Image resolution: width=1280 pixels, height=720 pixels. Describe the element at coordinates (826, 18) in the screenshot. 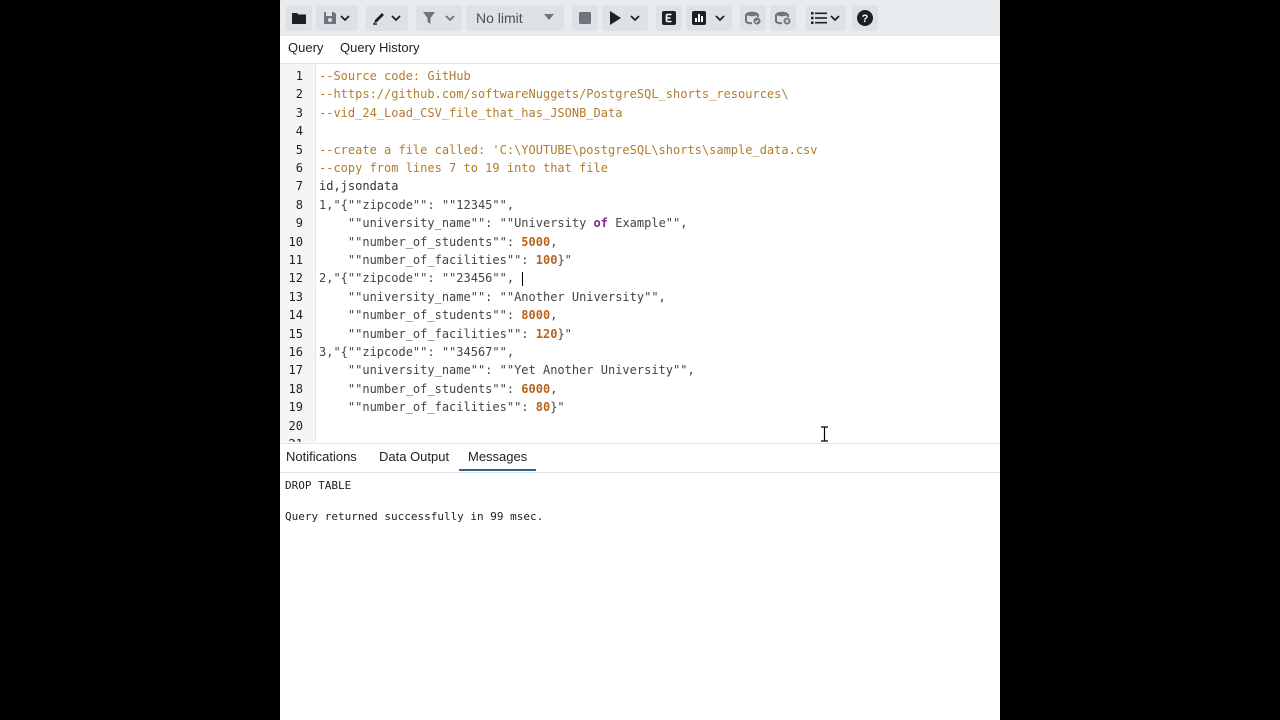

I see `macros-button` at that location.